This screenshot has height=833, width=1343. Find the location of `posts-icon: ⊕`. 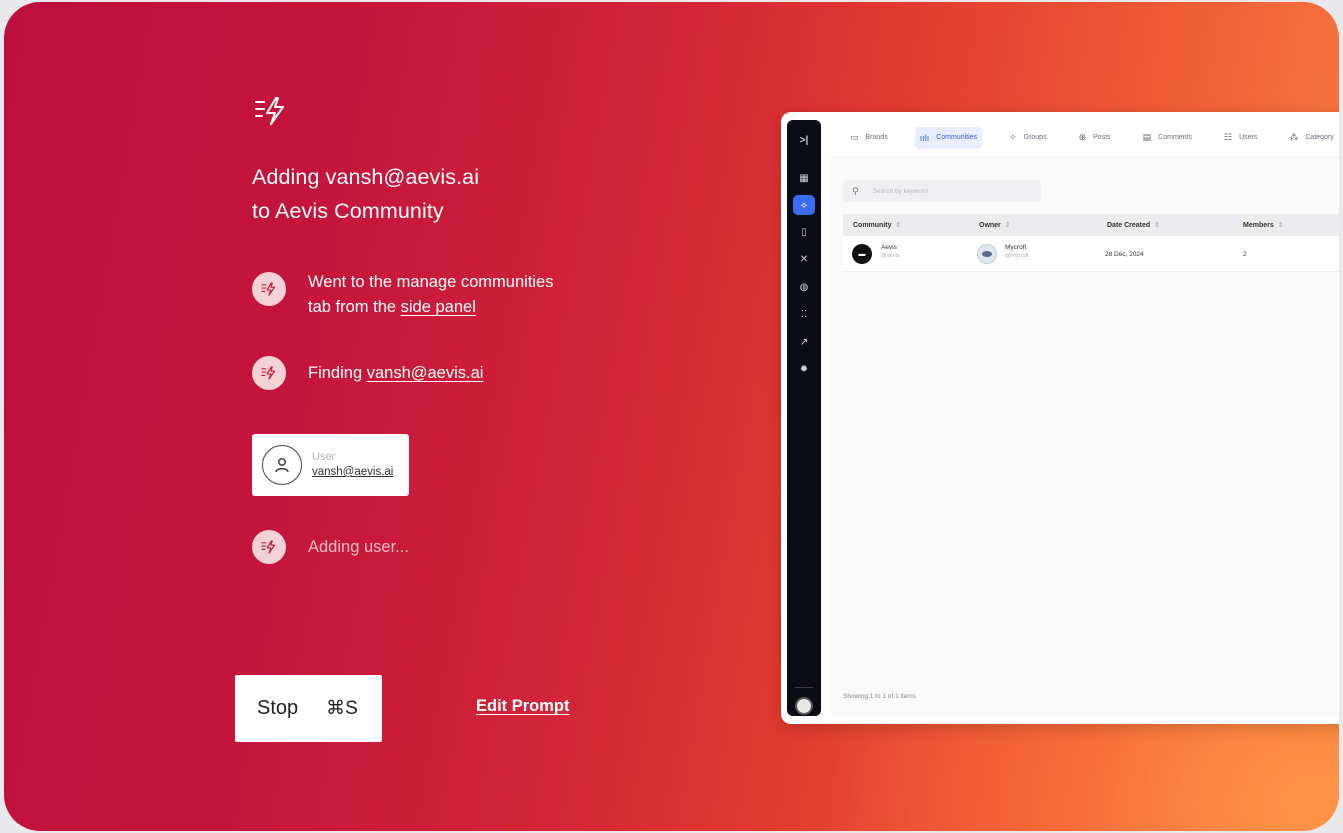

posts-icon: ⊕ is located at coordinates (1082, 137).